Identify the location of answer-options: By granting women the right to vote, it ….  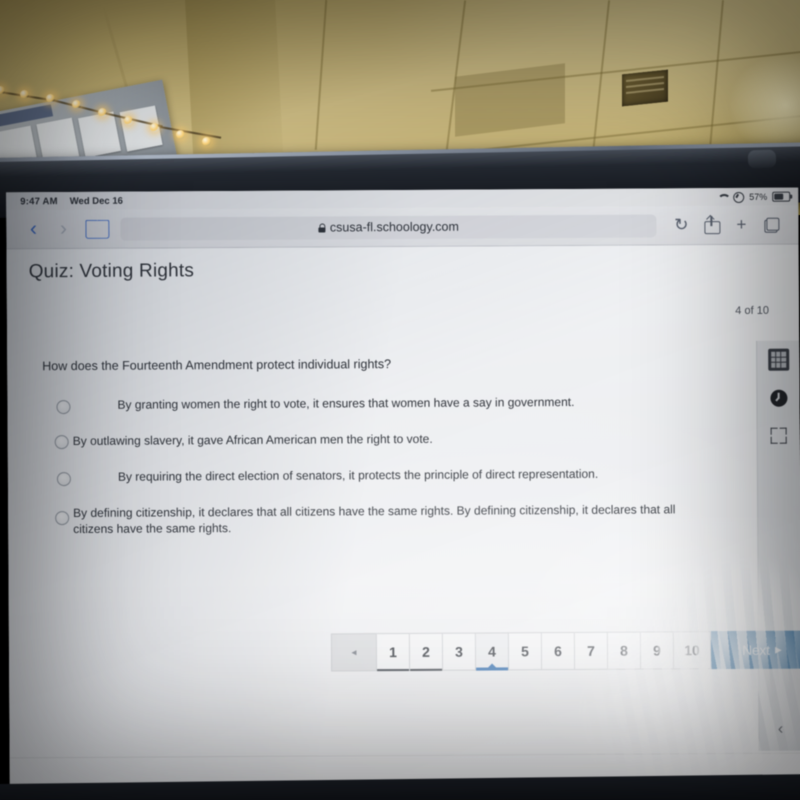
(362, 467).